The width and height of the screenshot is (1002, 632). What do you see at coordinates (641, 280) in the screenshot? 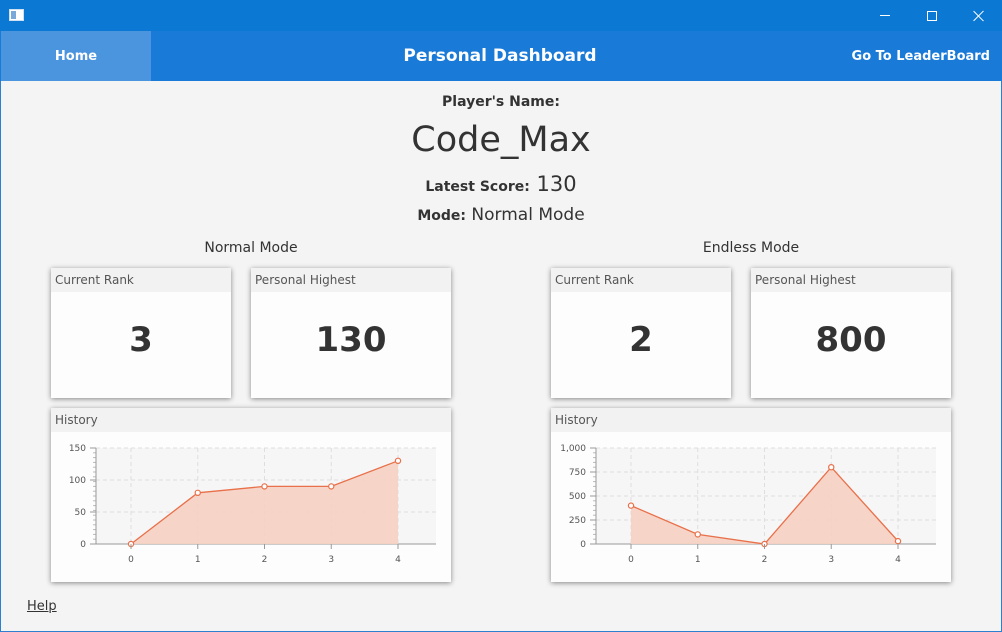
I see `endless-rank-label: Current Rank` at bounding box center [641, 280].